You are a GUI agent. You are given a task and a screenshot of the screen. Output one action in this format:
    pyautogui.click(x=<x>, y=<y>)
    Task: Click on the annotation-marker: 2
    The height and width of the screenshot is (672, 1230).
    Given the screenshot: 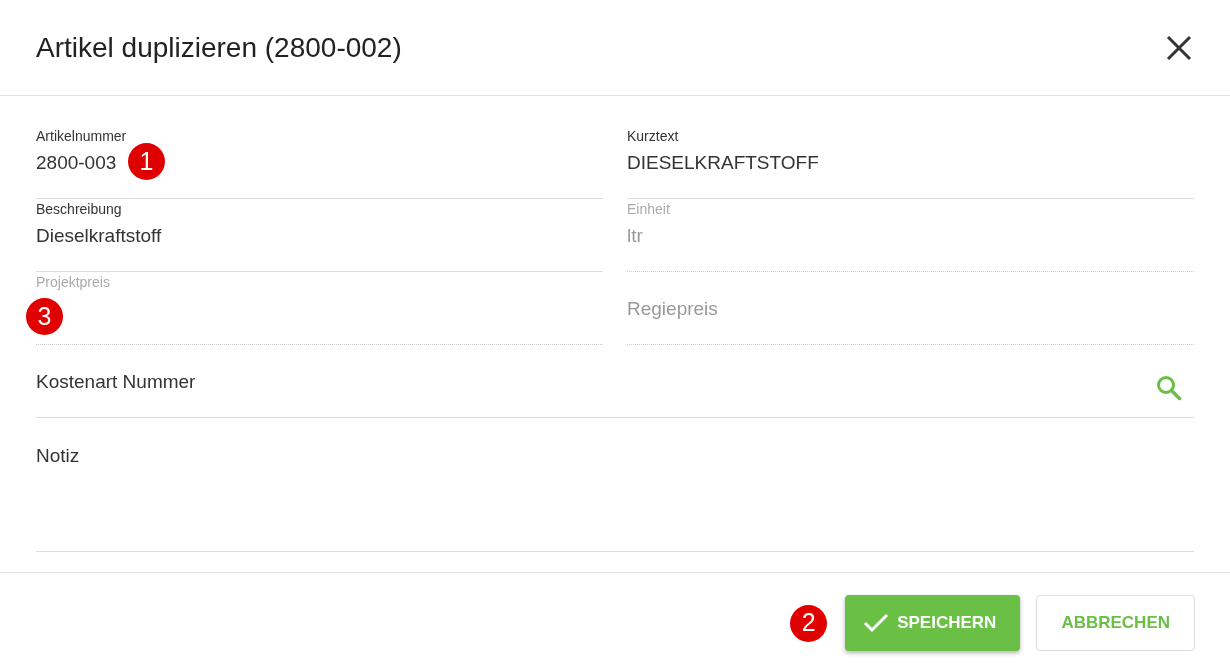 What is the action you would take?
    pyautogui.click(x=809, y=623)
    